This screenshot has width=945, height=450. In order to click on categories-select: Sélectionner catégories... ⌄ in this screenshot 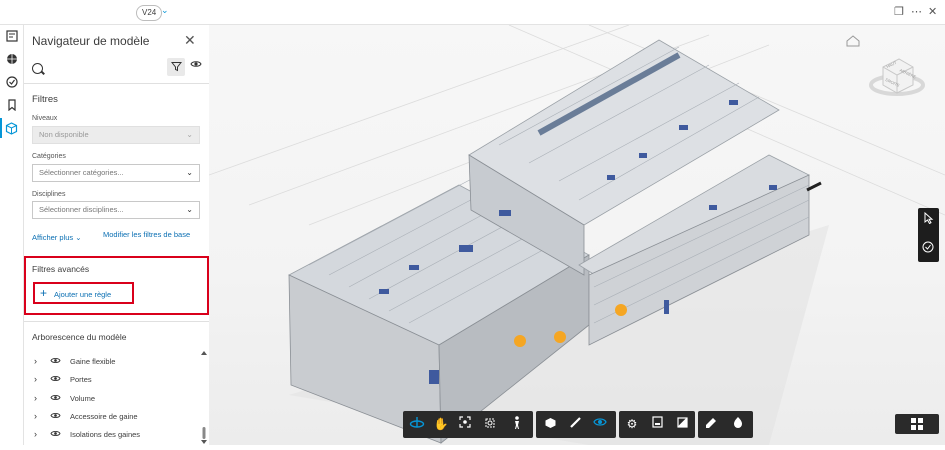, I will do `click(116, 173)`.